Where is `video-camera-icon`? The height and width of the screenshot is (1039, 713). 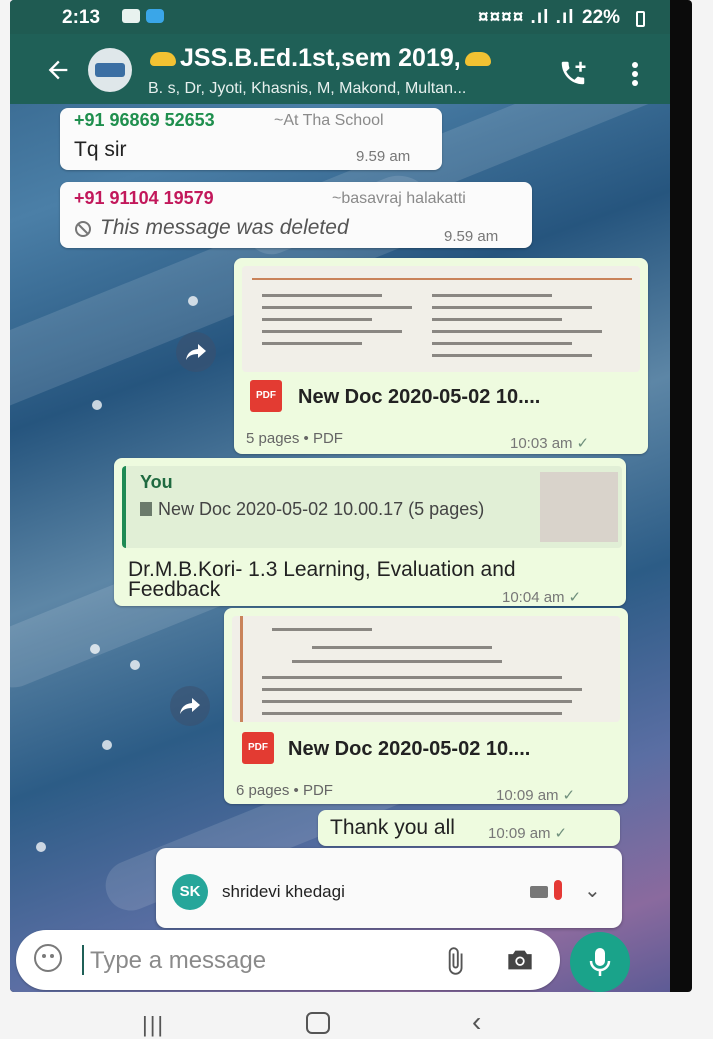
video-camera-icon is located at coordinates (539, 892).